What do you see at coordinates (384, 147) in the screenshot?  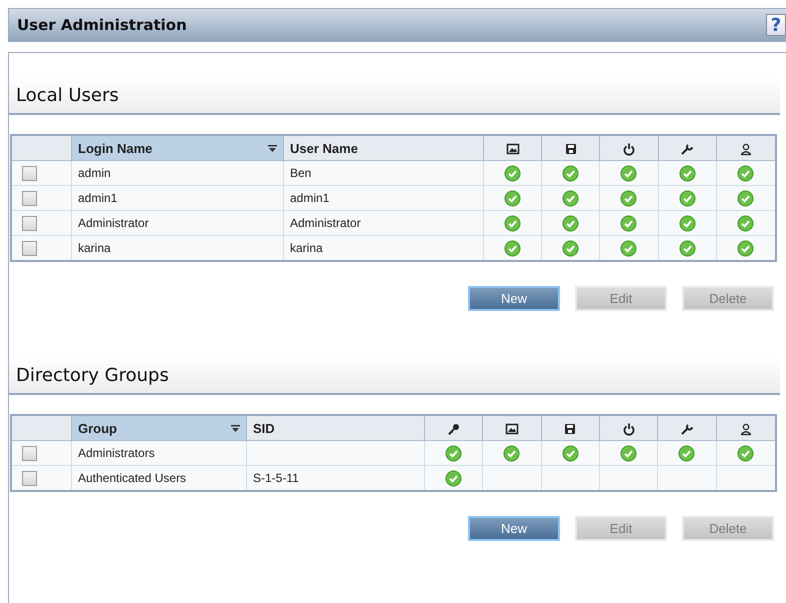 I see `column-header: User Name` at bounding box center [384, 147].